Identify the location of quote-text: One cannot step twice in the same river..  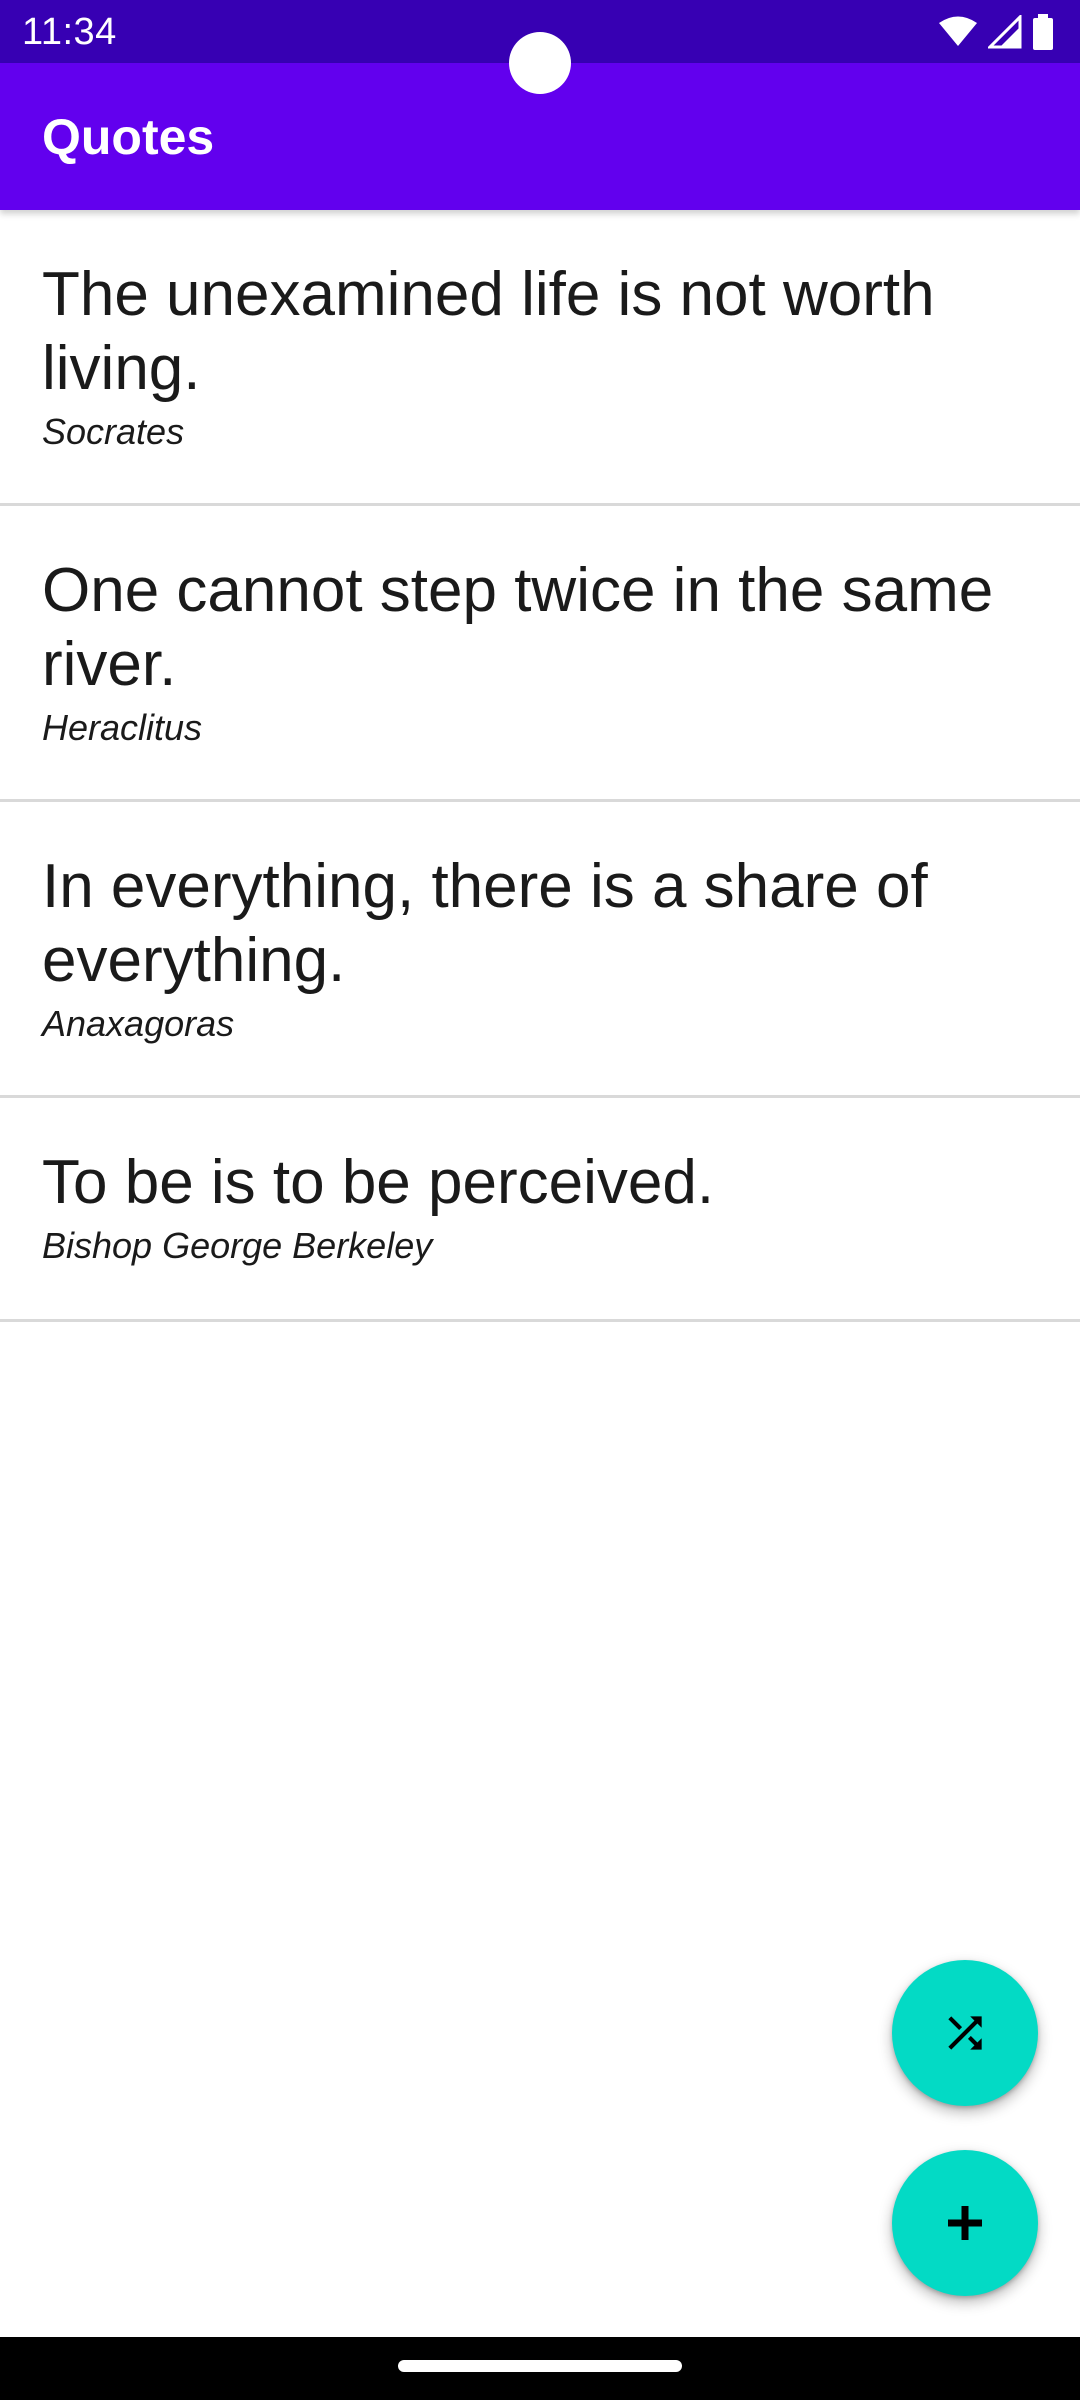
(518, 627).